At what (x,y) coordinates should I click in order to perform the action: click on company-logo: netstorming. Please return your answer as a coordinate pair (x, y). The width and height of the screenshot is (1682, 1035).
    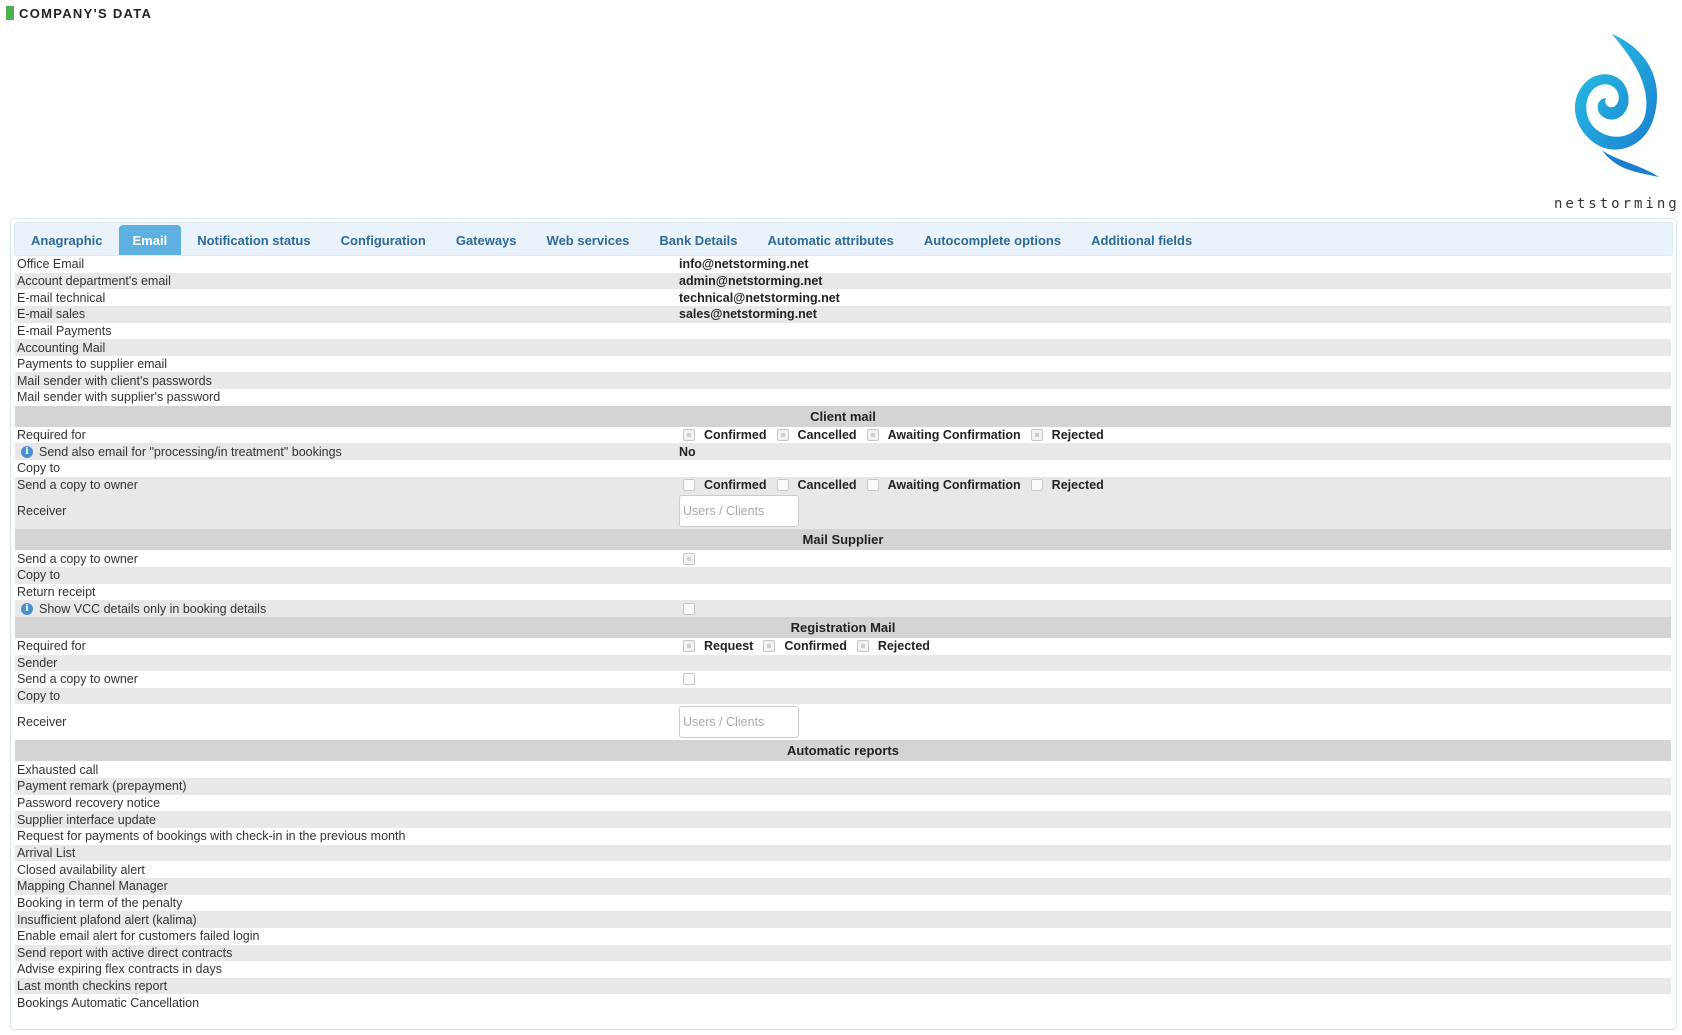
    Looking at the image, I should click on (1617, 122).